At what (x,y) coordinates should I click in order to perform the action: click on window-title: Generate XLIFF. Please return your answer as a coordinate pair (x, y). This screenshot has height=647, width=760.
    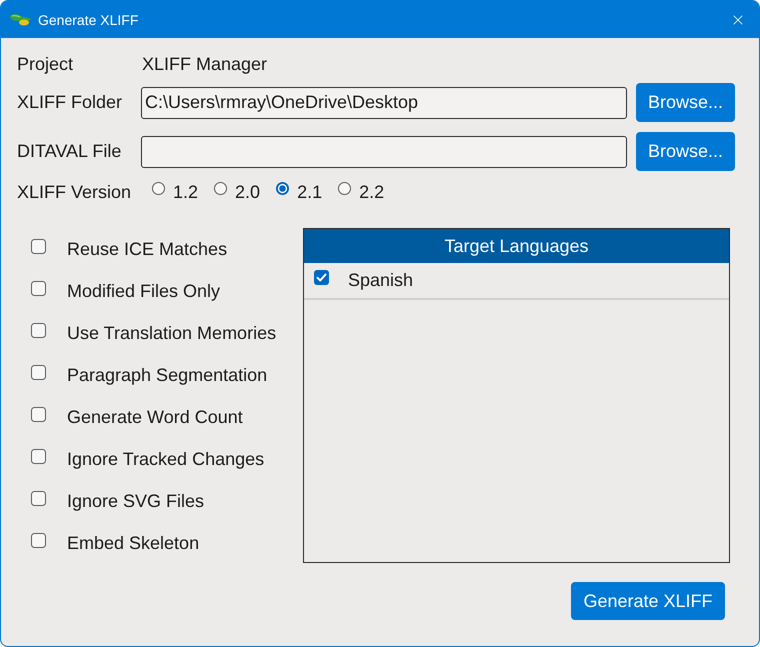
    Looking at the image, I should click on (89, 20).